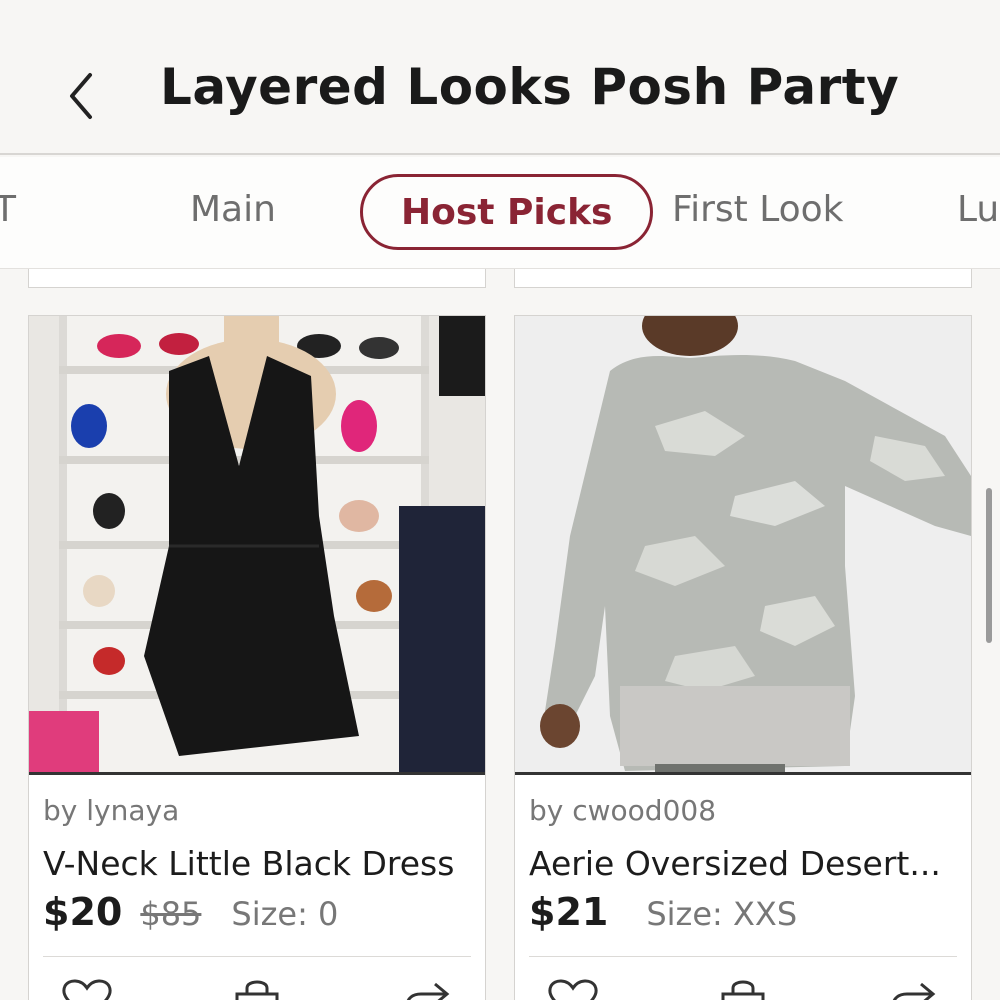 The image size is (1000, 1000). What do you see at coordinates (285, 914) in the screenshot?
I see `size-label: Size: 0` at bounding box center [285, 914].